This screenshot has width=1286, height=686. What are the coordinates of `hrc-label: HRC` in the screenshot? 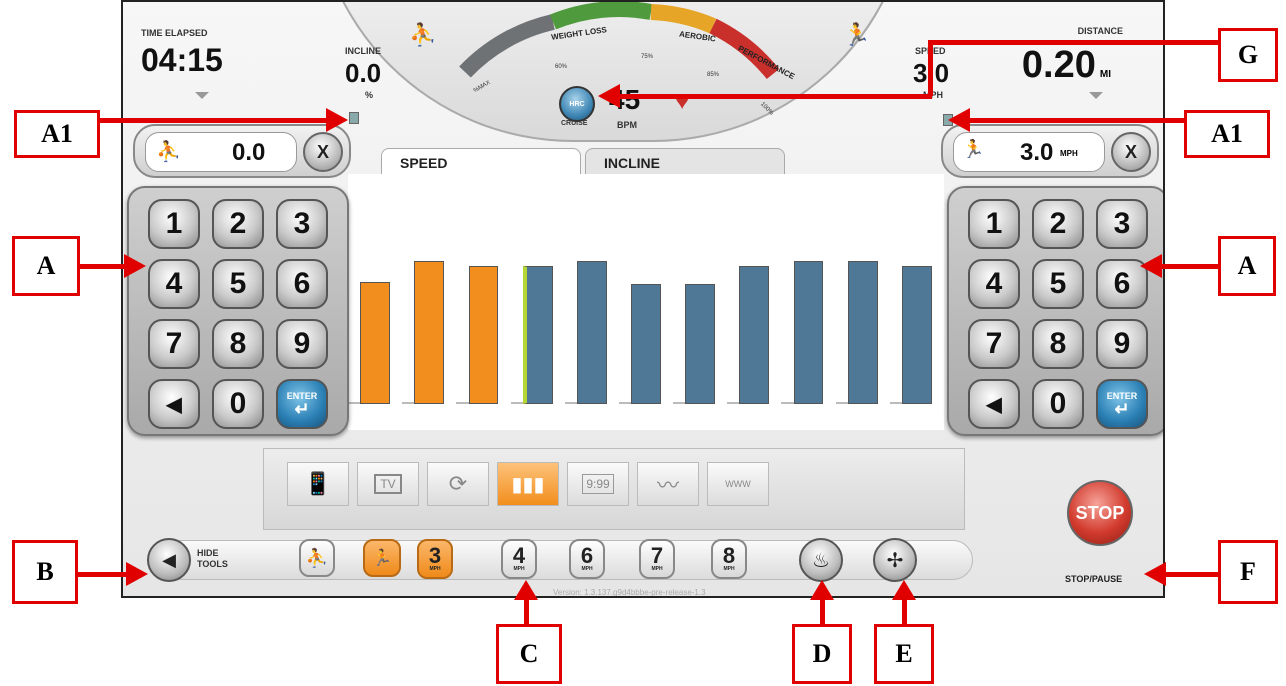 It's located at (577, 104).